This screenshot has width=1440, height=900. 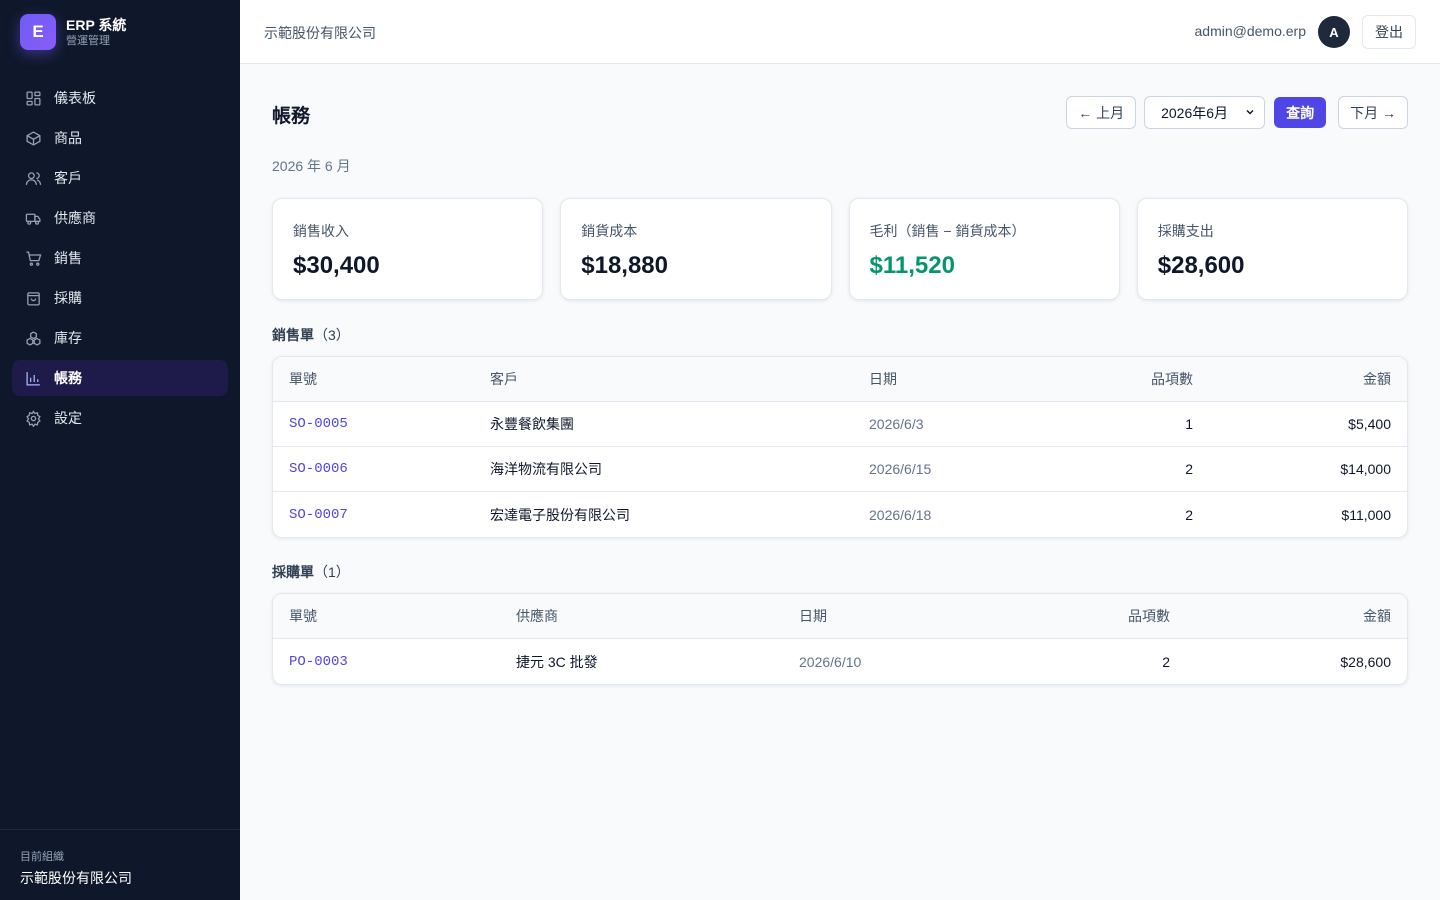 What do you see at coordinates (68, 378) in the screenshot?
I see `sidebar-item-label: 帳務` at bounding box center [68, 378].